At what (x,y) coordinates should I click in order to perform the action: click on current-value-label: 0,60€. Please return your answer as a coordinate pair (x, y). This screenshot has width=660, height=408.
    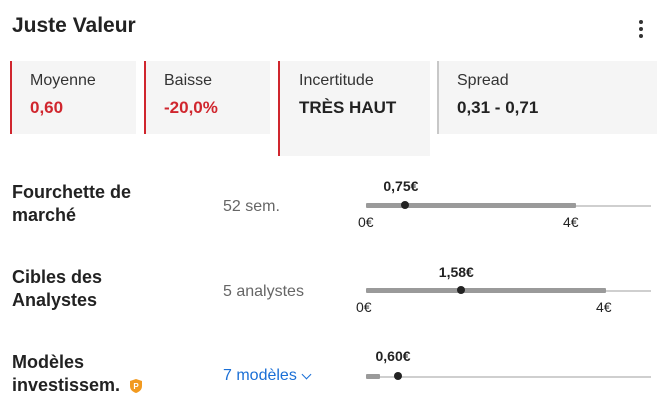
    Looking at the image, I should click on (393, 356).